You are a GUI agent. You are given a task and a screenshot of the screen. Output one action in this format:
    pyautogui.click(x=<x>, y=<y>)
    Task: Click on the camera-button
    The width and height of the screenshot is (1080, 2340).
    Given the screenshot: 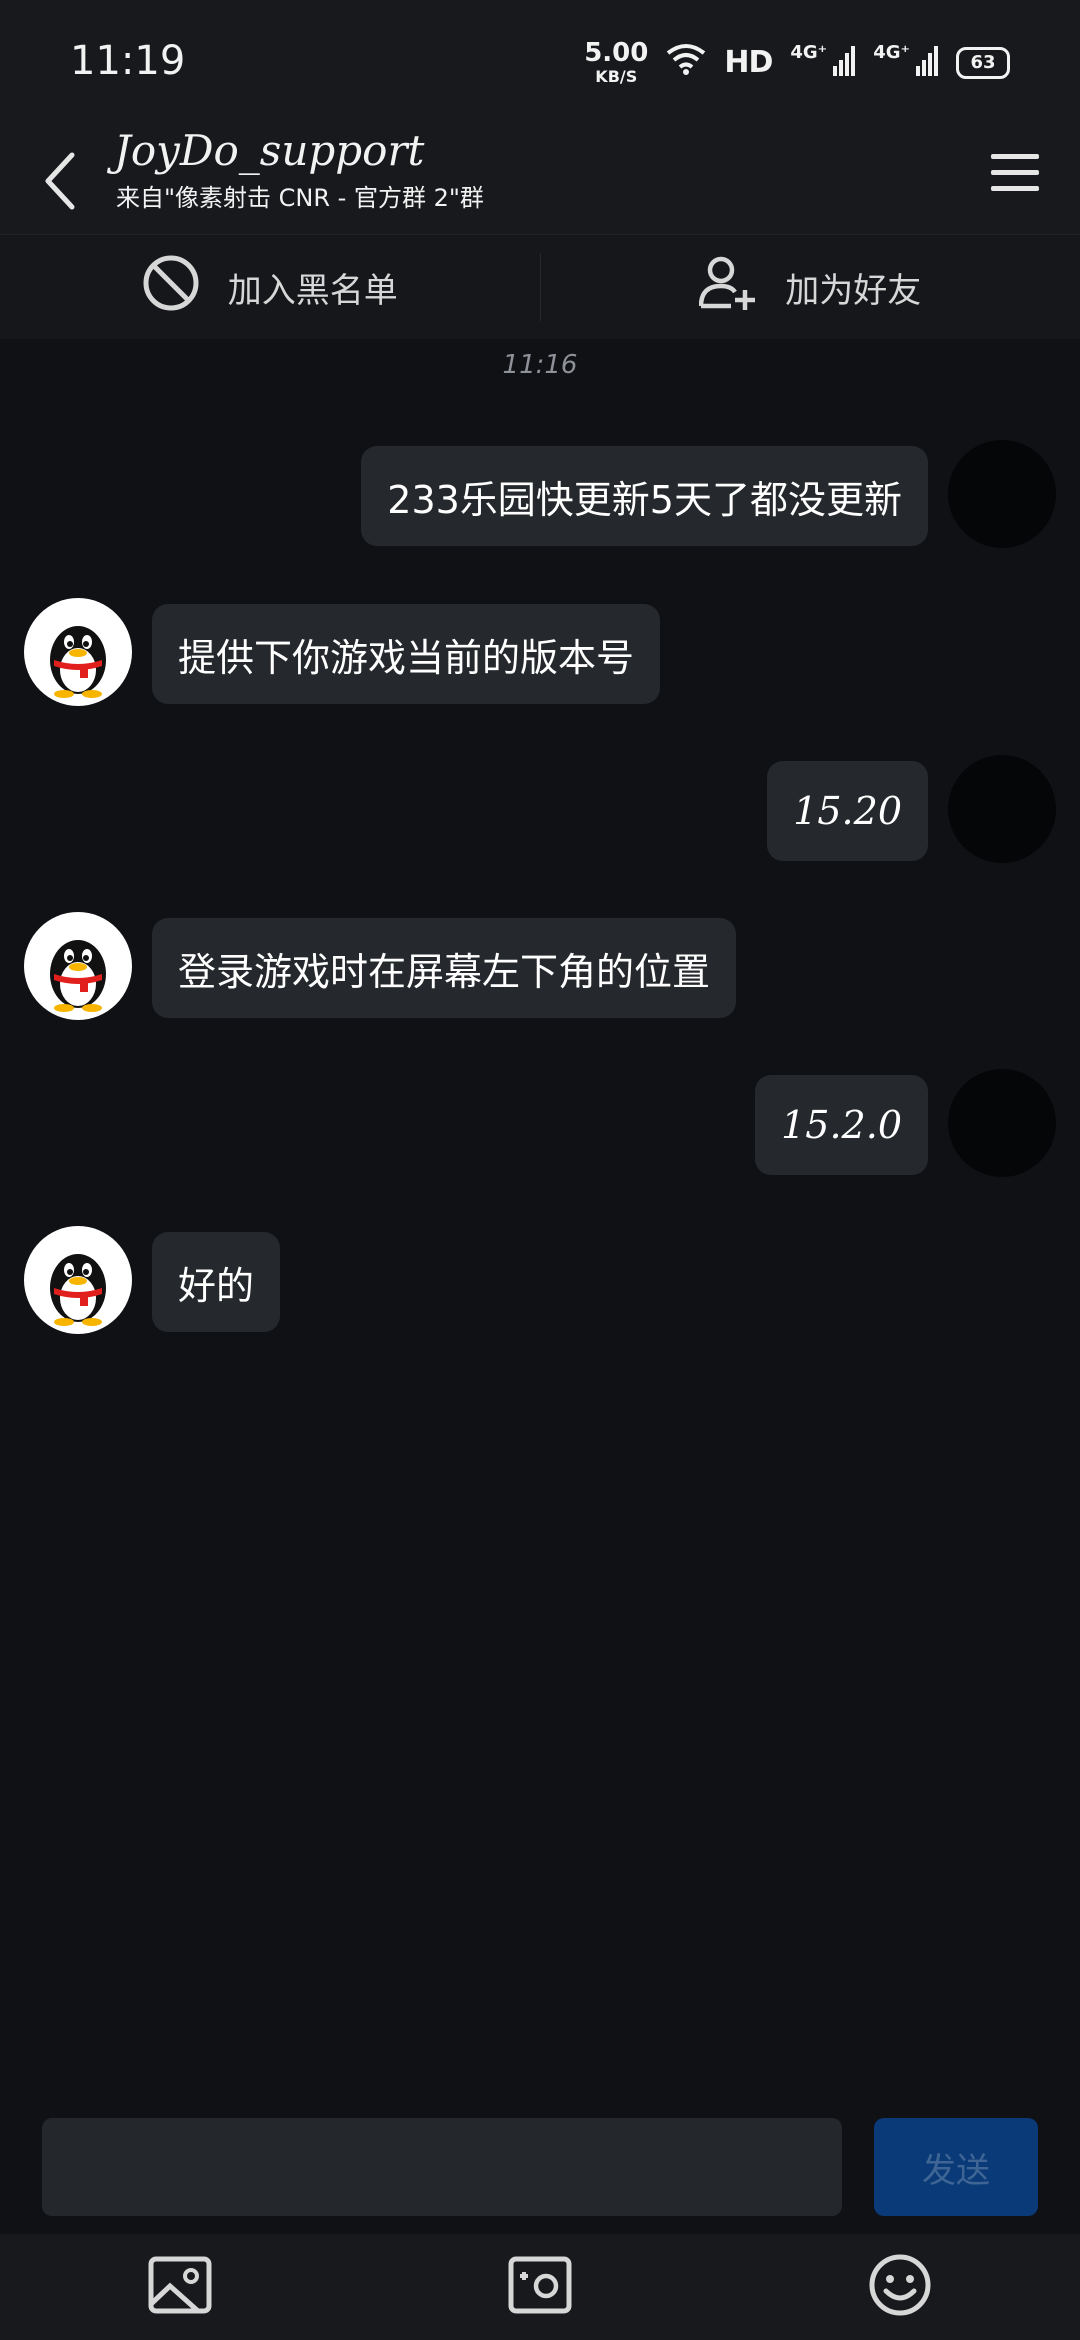 What is the action you would take?
    pyautogui.click(x=540, y=2287)
    